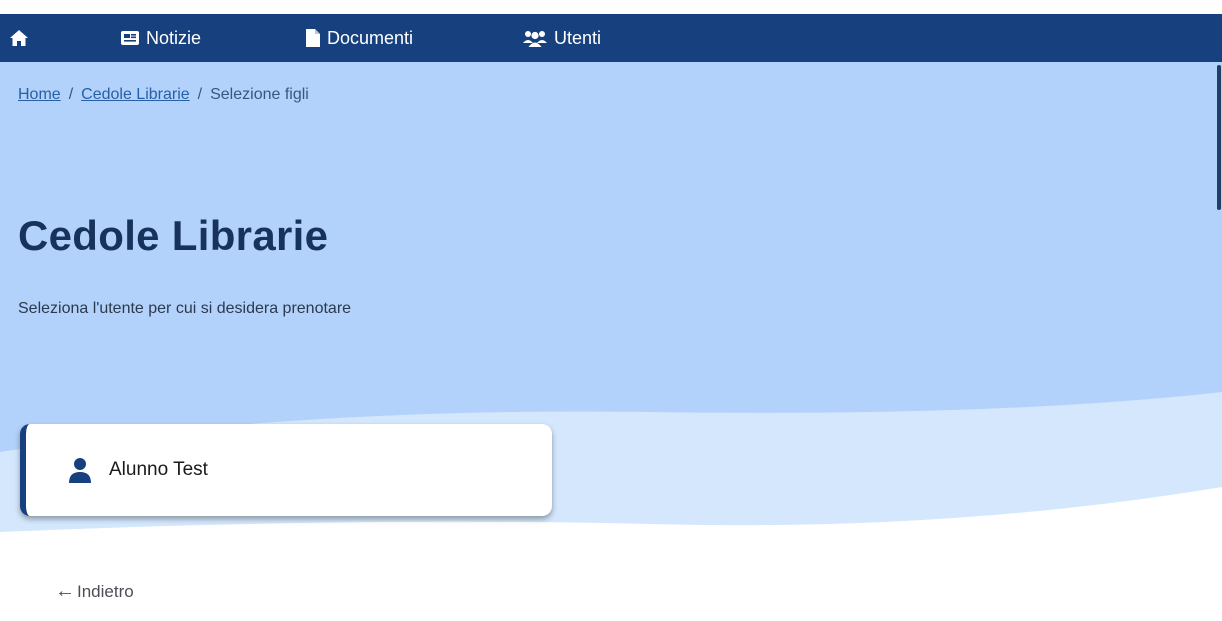 The image size is (1222, 621). I want to click on breadcrumb-home-link: Home, so click(39, 95).